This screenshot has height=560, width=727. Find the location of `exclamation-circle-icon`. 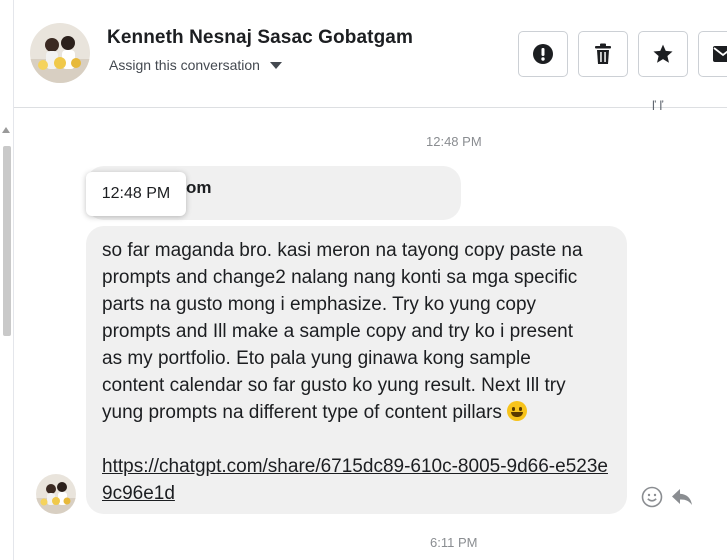

exclamation-circle-icon is located at coordinates (543, 54).